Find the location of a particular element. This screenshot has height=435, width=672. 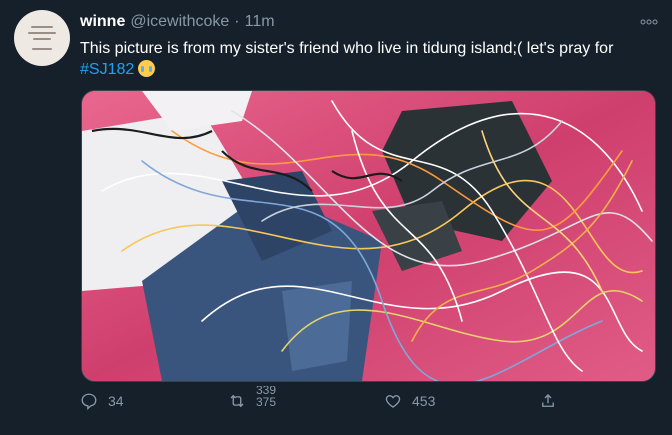

user-handle: @icewithcoke is located at coordinates (179, 22).